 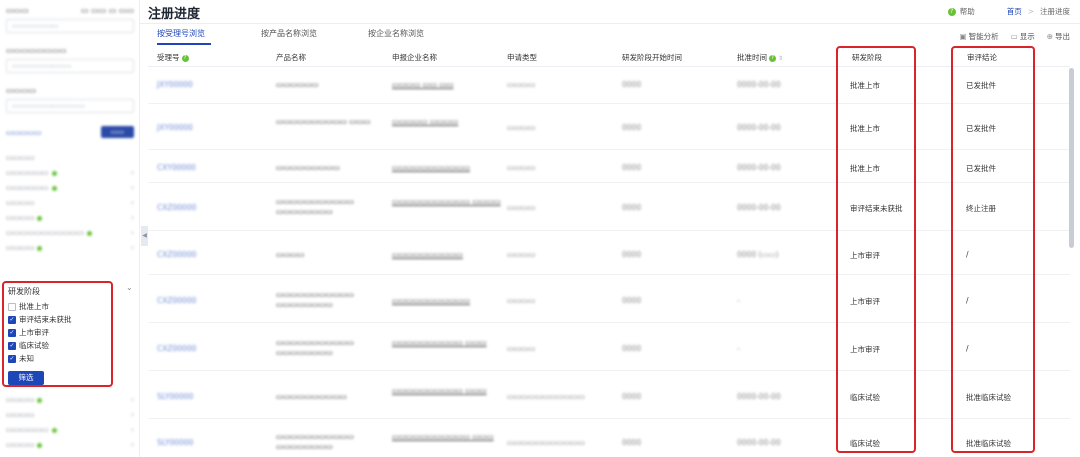 I want to click on stage-option: ✓ 上市审评, so click(x=28, y=332).